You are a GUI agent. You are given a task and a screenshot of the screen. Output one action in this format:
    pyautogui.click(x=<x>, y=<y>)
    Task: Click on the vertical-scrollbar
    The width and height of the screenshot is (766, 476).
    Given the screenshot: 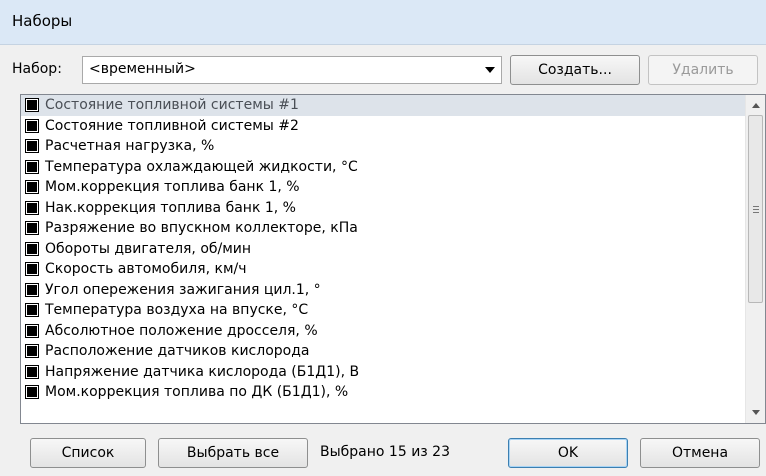 What is the action you would take?
    pyautogui.click(x=755, y=259)
    